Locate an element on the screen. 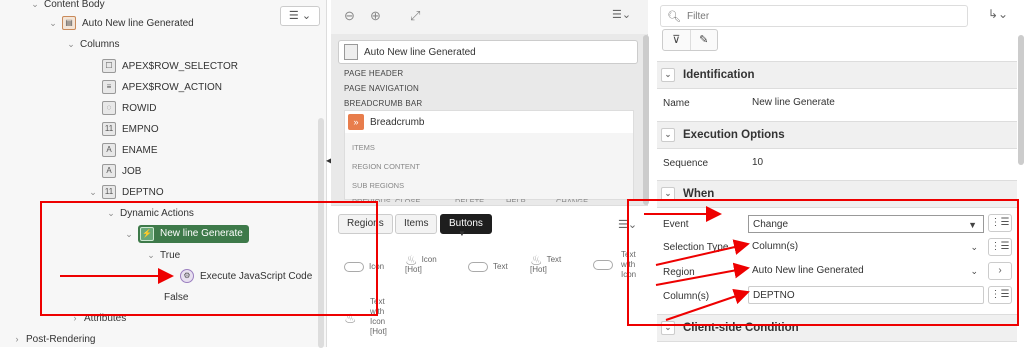 The width and height of the screenshot is (1024, 348). tree-menu-button: ☰ ⌄ is located at coordinates (300, 16).